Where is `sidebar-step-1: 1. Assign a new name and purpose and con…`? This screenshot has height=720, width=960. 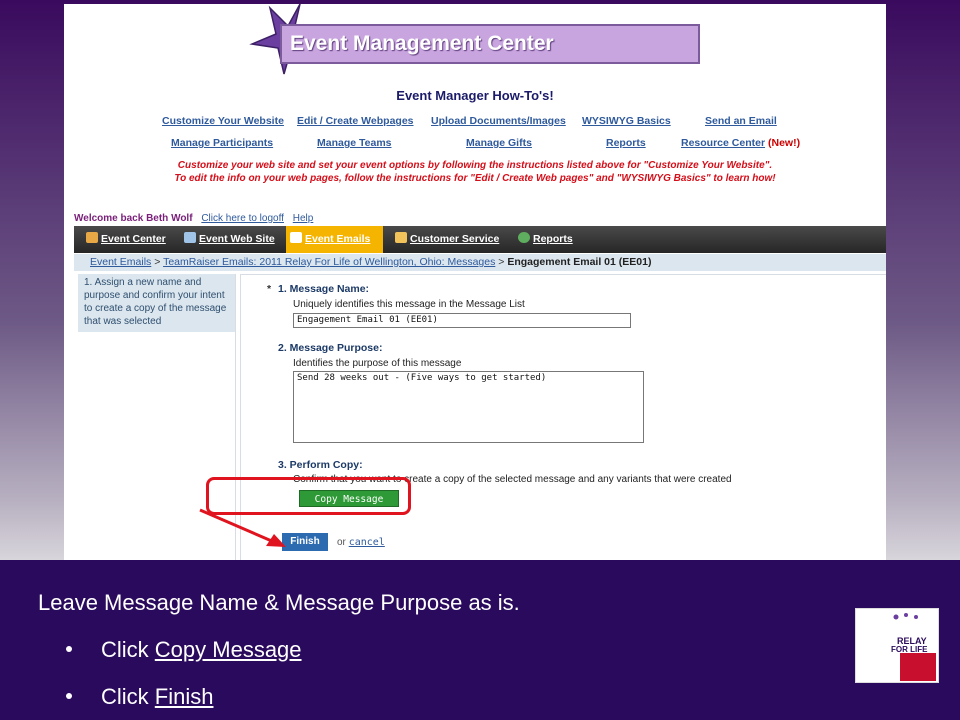 sidebar-step-1: 1. Assign a new name and purpose and con… is located at coordinates (156, 303).